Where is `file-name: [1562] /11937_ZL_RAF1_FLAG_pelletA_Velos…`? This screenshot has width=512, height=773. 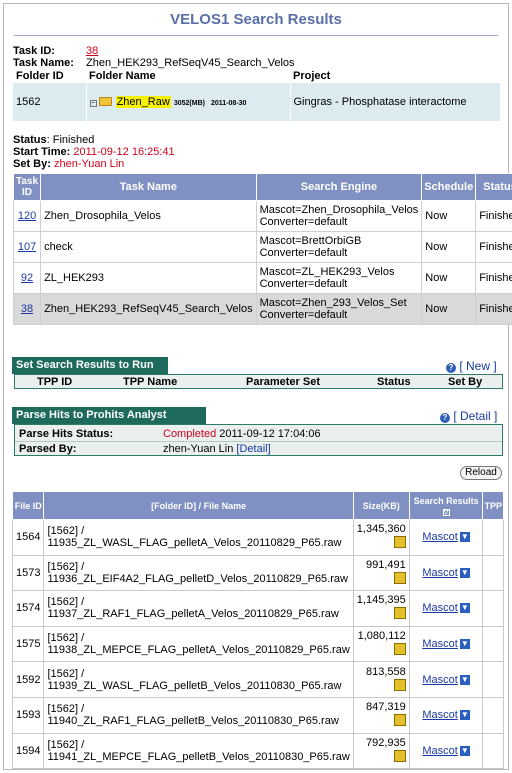
file-name: [1562] /11937_ZL_RAF1_FLAG_pelletA_Velos… is located at coordinates (198, 608).